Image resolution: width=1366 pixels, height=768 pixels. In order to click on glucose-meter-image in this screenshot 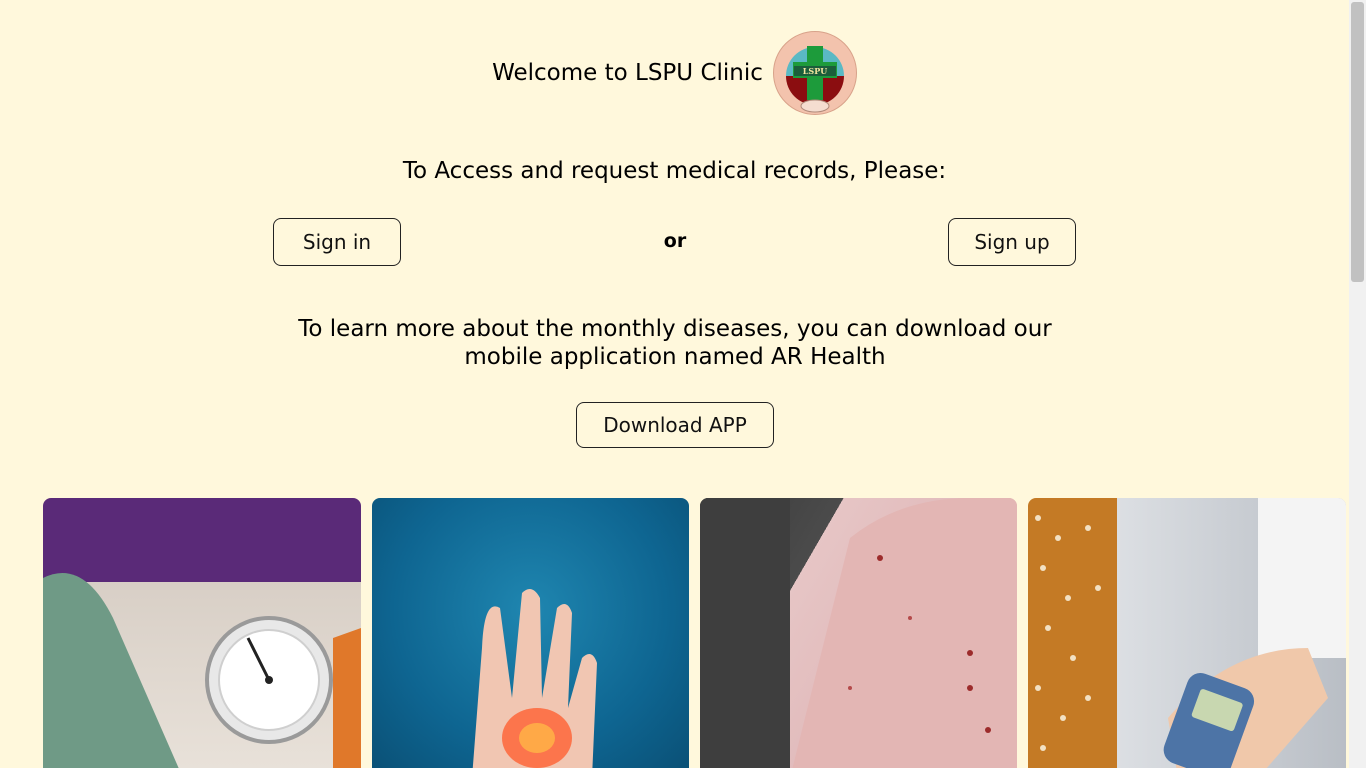, I will do `click(1190, 633)`.